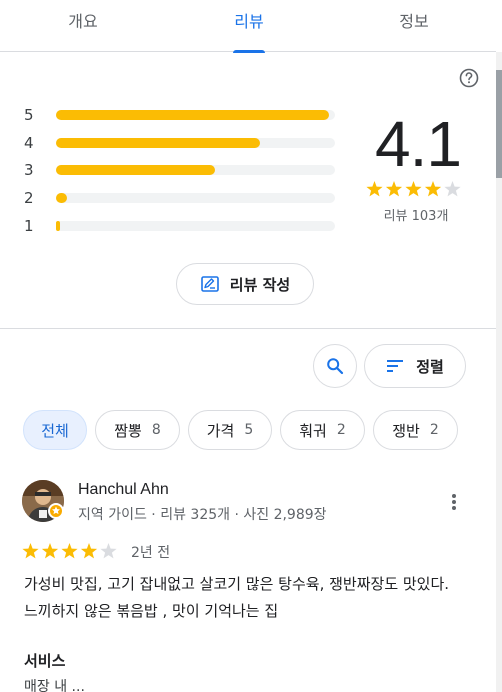 The height and width of the screenshot is (692, 502). What do you see at coordinates (202, 515) in the screenshot?
I see `reviewer-meta: 지역 가이드 · 리뷰 325개 · 사진 2,989장` at bounding box center [202, 515].